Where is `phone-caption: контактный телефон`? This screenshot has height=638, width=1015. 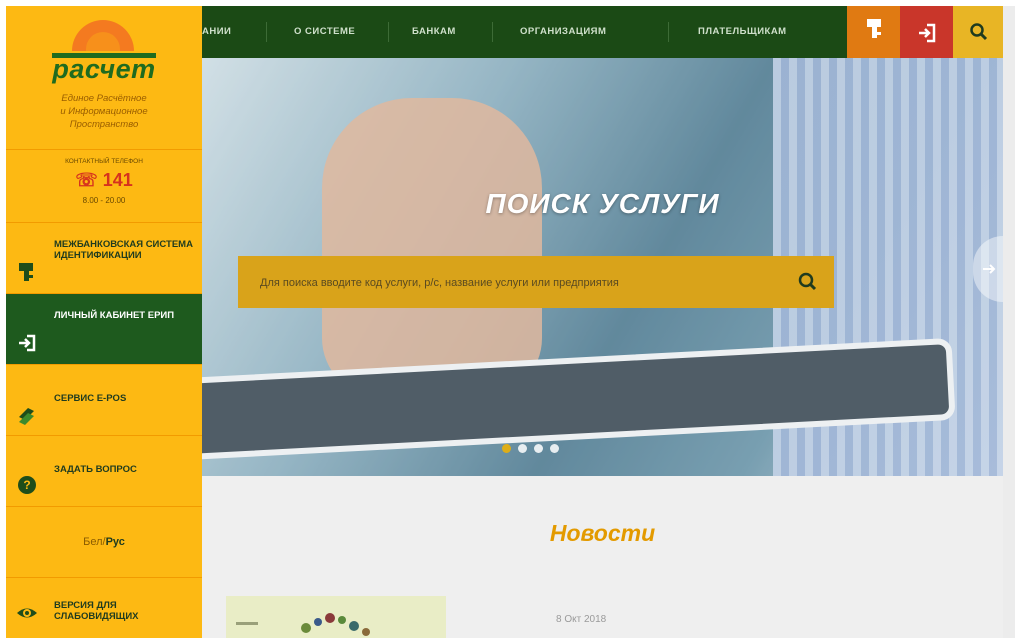
phone-caption: контактный телефон is located at coordinates (104, 161).